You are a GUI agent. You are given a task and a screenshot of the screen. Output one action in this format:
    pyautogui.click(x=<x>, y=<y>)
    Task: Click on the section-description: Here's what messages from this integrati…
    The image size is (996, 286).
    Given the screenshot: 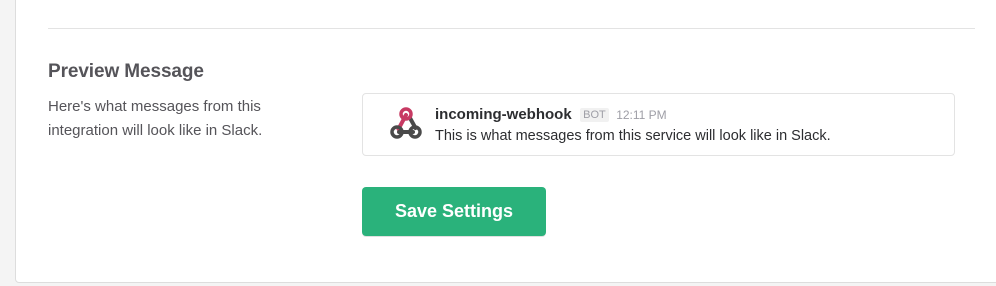 What is the action you would take?
    pyautogui.click(x=155, y=118)
    